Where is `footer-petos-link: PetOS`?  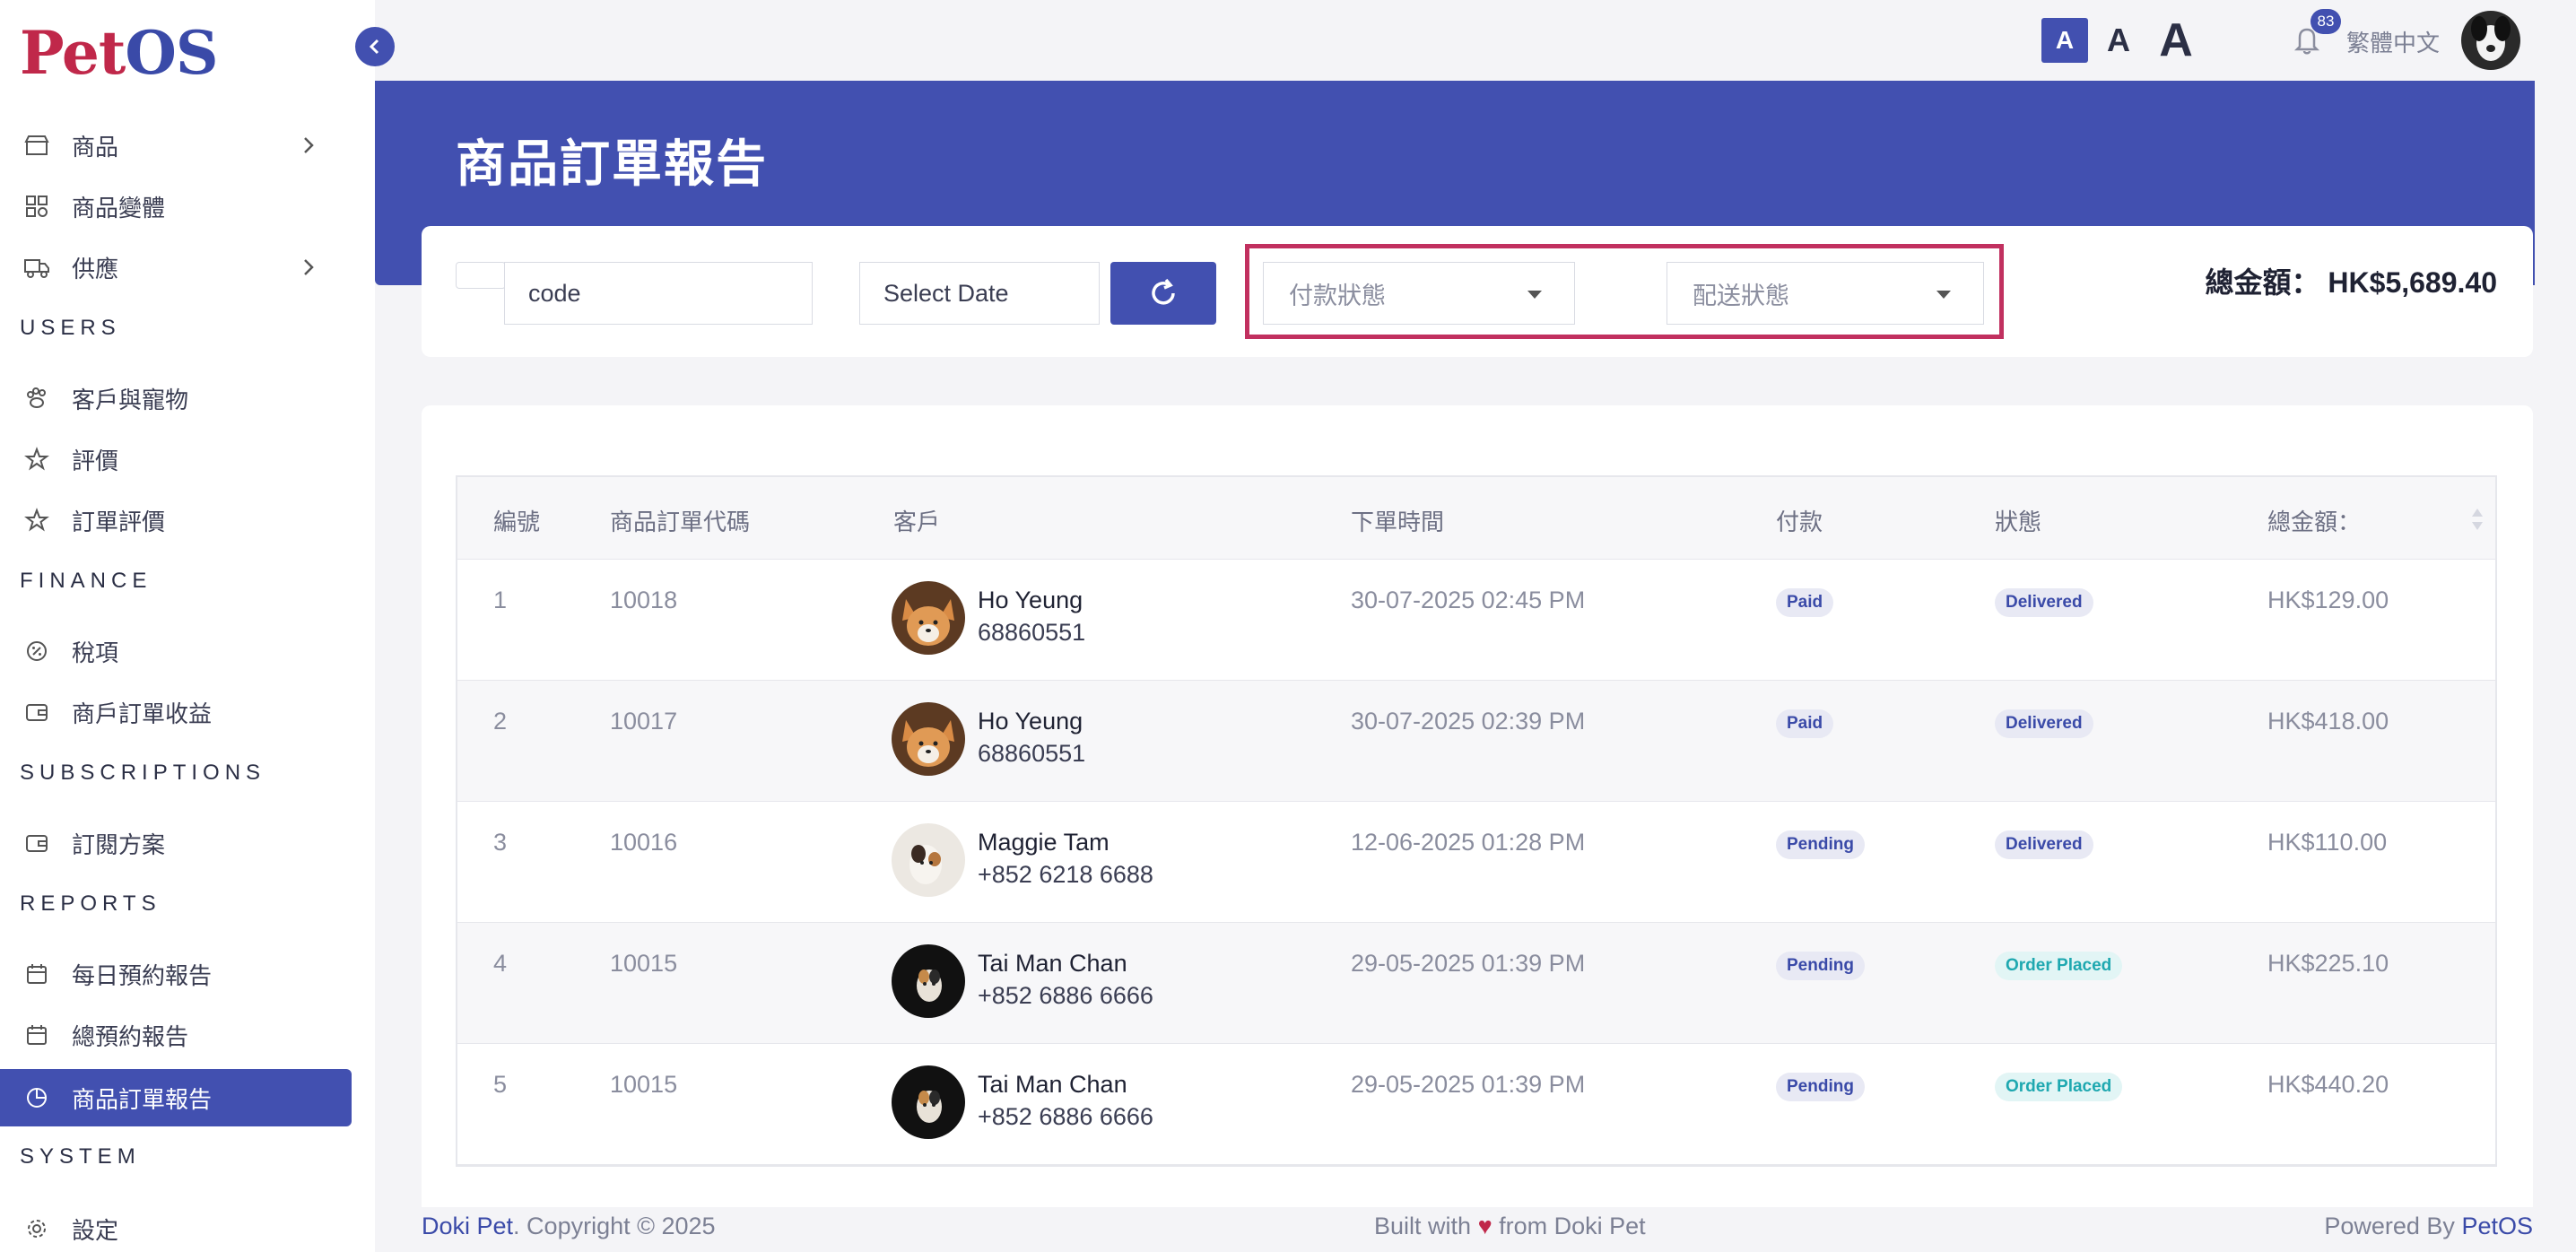 footer-petos-link: PetOS is located at coordinates (2497, 1226).